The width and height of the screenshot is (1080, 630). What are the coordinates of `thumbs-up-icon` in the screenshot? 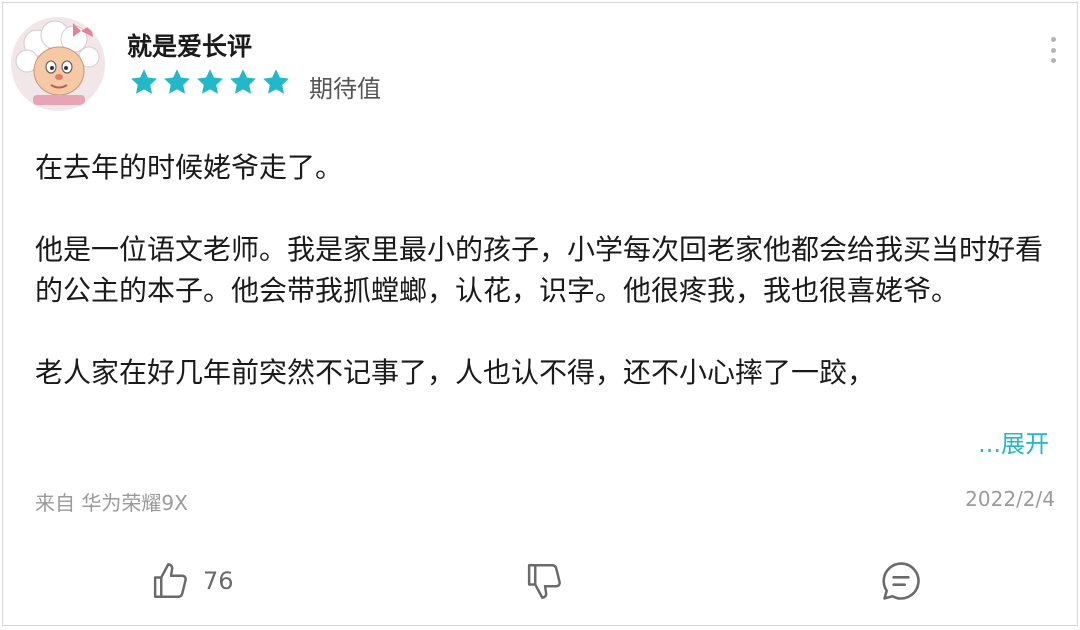 It's located at (170, 580).